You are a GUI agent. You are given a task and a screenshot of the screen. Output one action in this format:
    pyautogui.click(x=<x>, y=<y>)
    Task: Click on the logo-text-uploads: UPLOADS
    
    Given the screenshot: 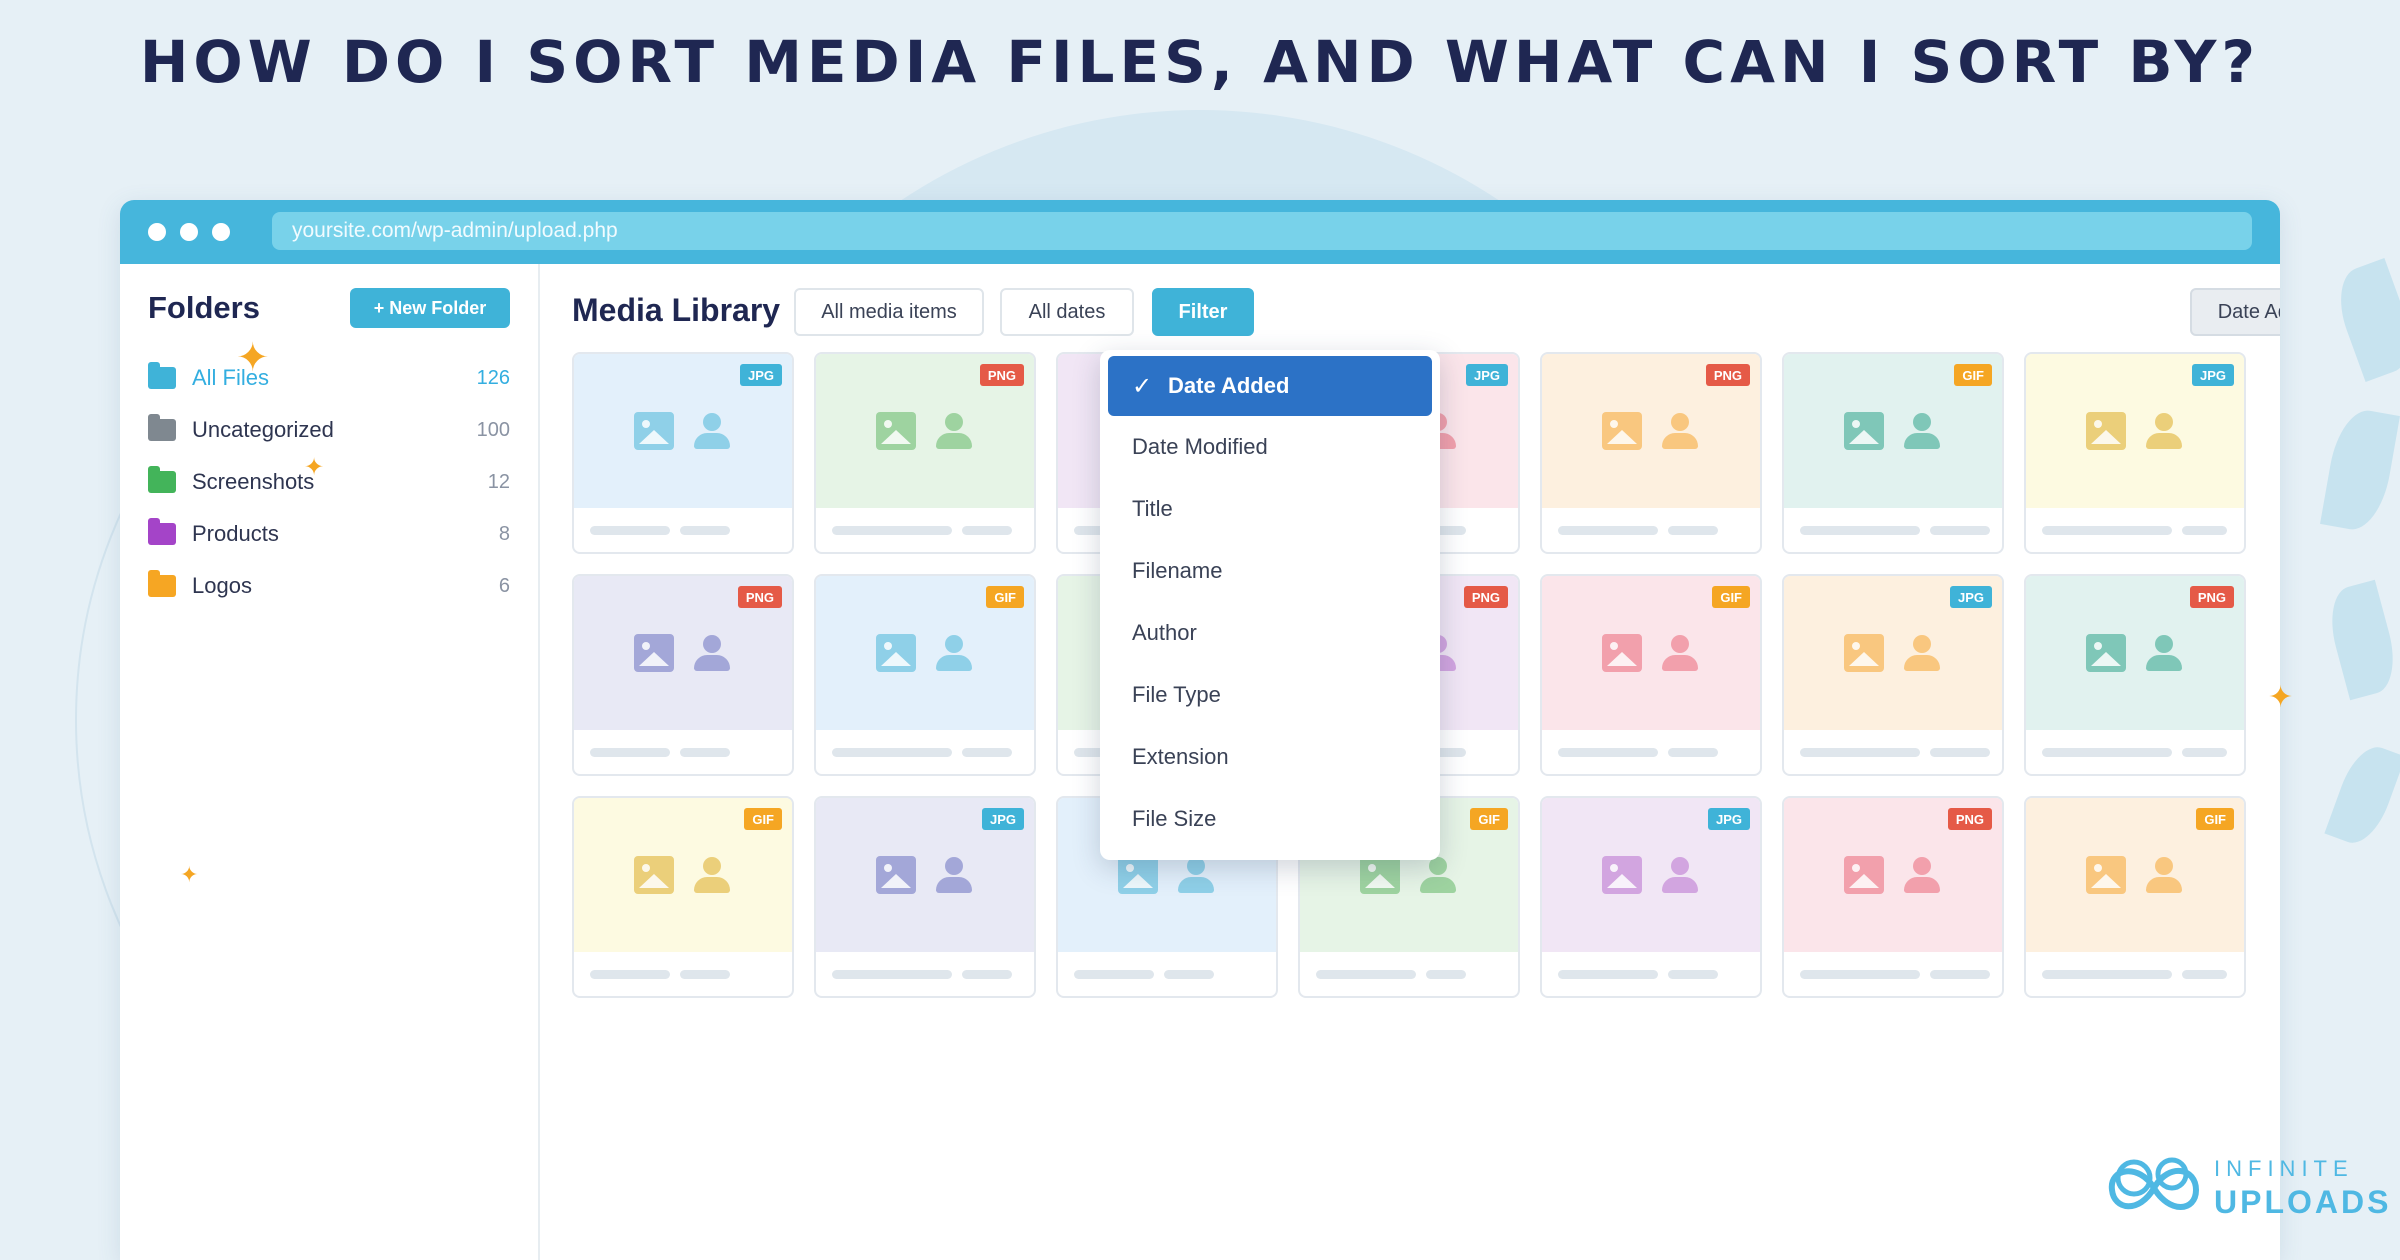 What is the action you would take?
    pyautogui.click(x=2303, y=1202)
    